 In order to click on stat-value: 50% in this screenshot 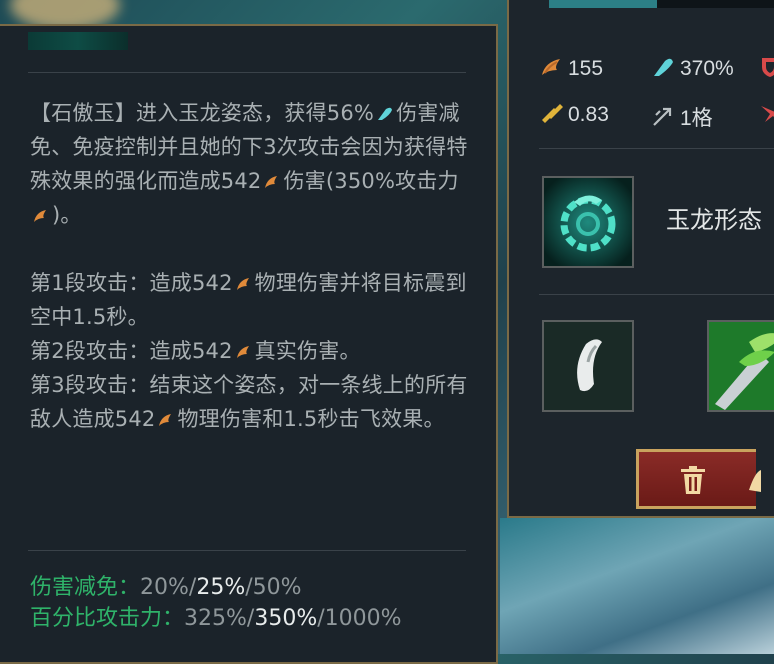, I will do `click(277, 587)`.